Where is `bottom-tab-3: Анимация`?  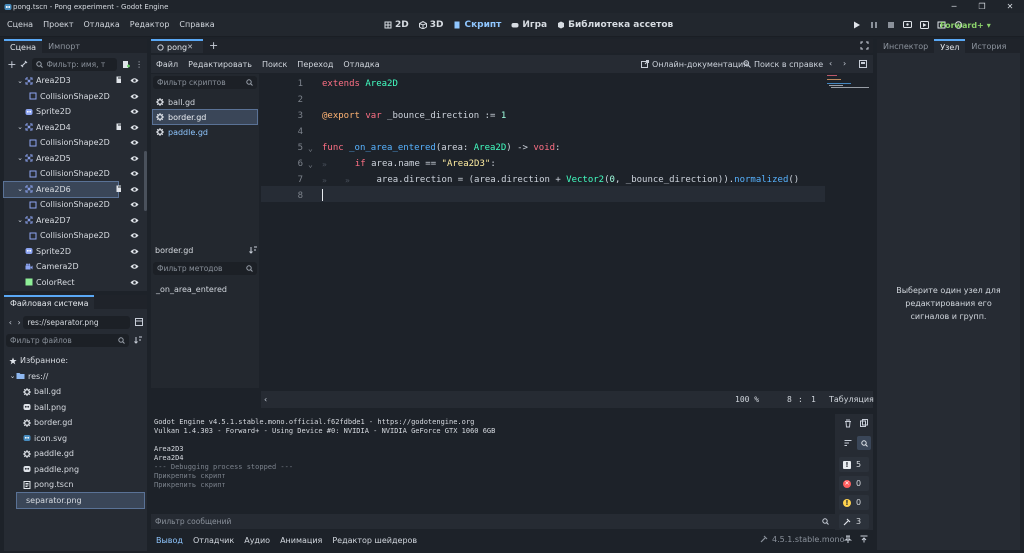
bottom-tab-3: Анимация is located at coordinates (301, 540).